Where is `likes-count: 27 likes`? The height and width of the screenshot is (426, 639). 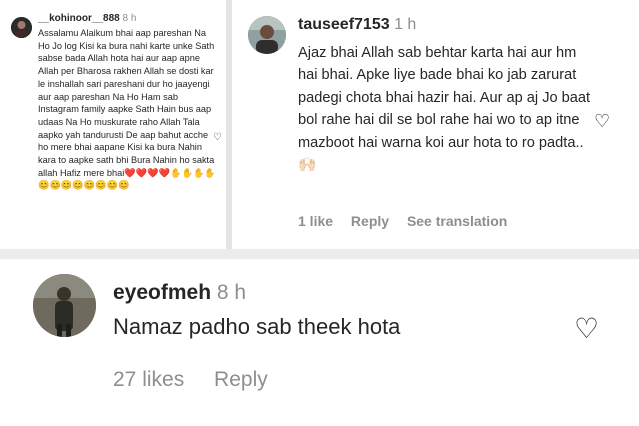
likes-count: 27 likes is located at coordinates (148, 379).